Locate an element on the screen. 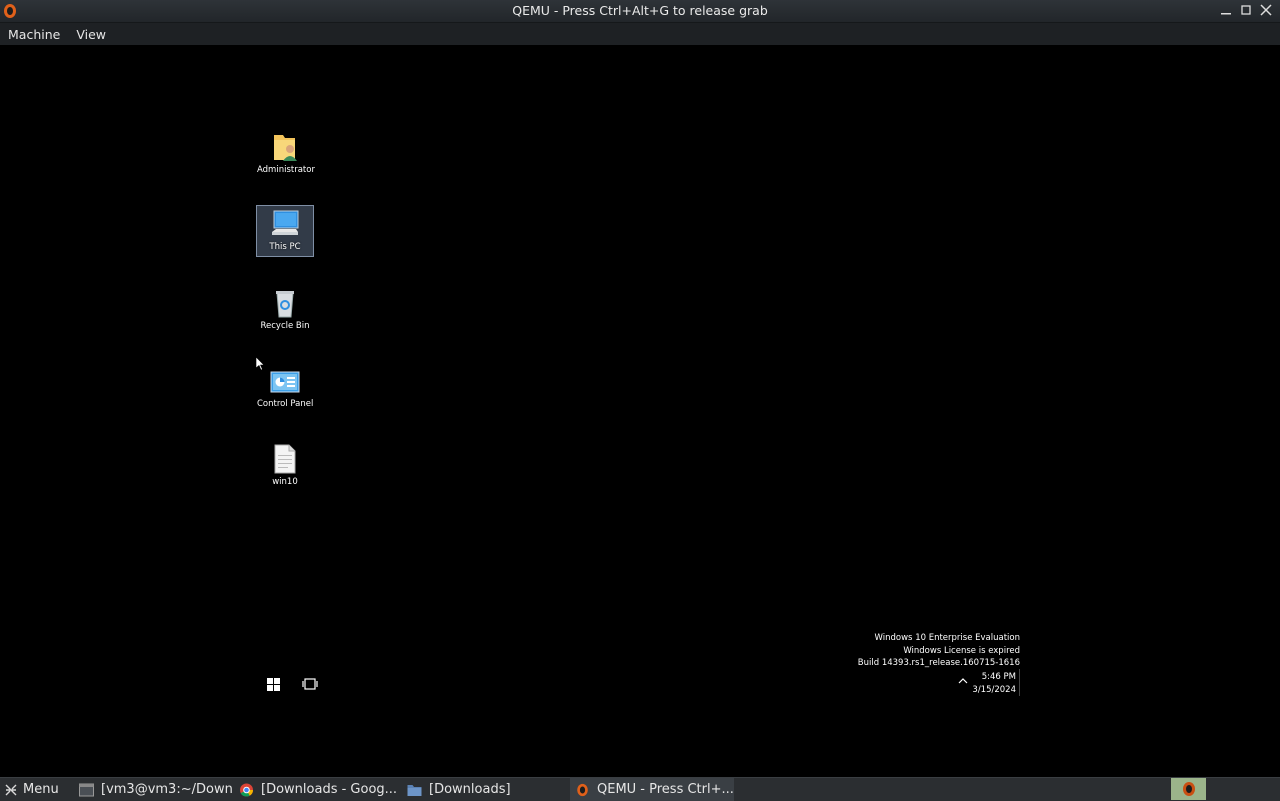 The width and height of the screenshot is (1280, 801). maximize-button is located at coordinates (1247, 10).